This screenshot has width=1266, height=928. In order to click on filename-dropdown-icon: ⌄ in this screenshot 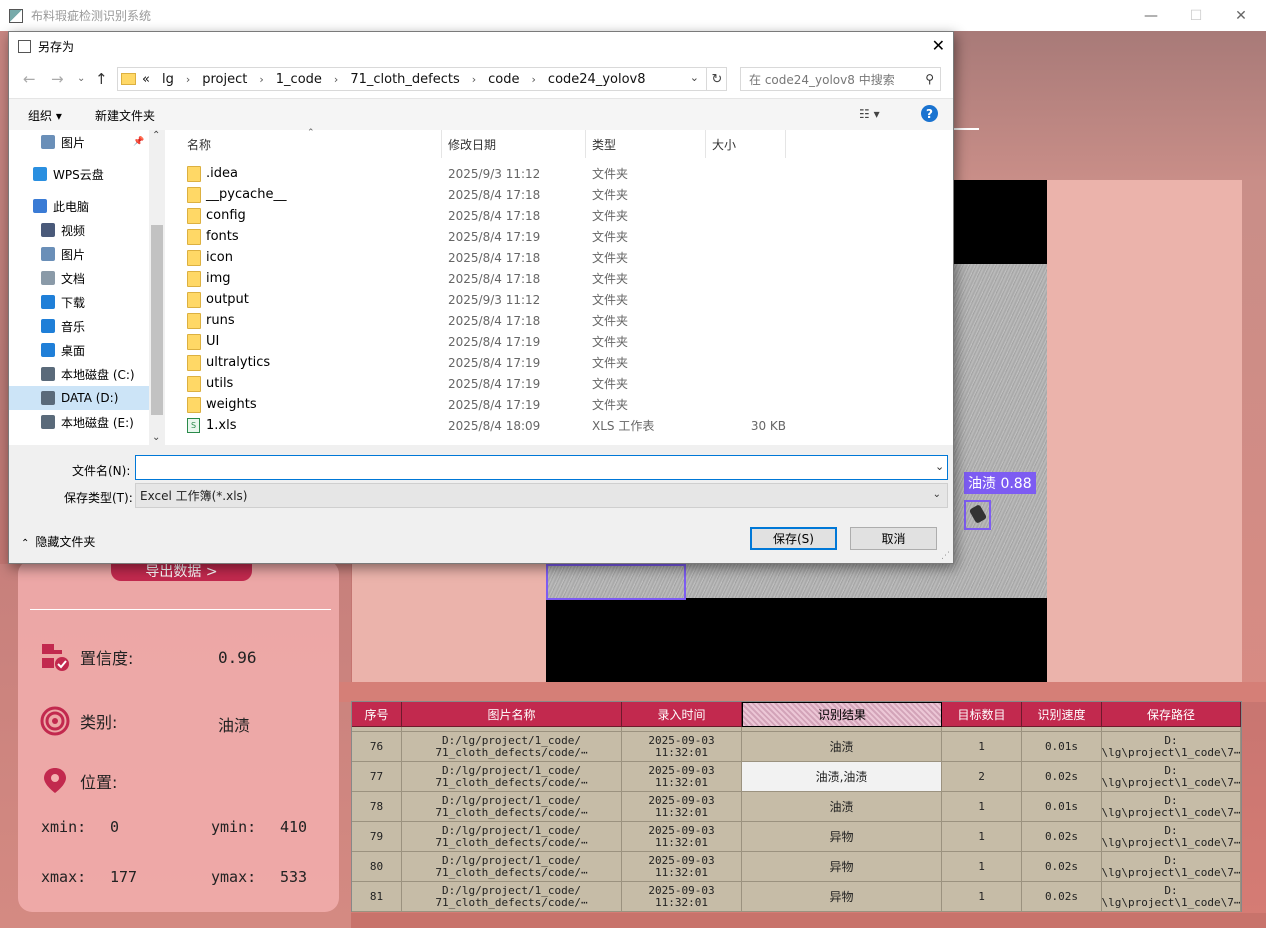, I will do `click(939, 466)`.